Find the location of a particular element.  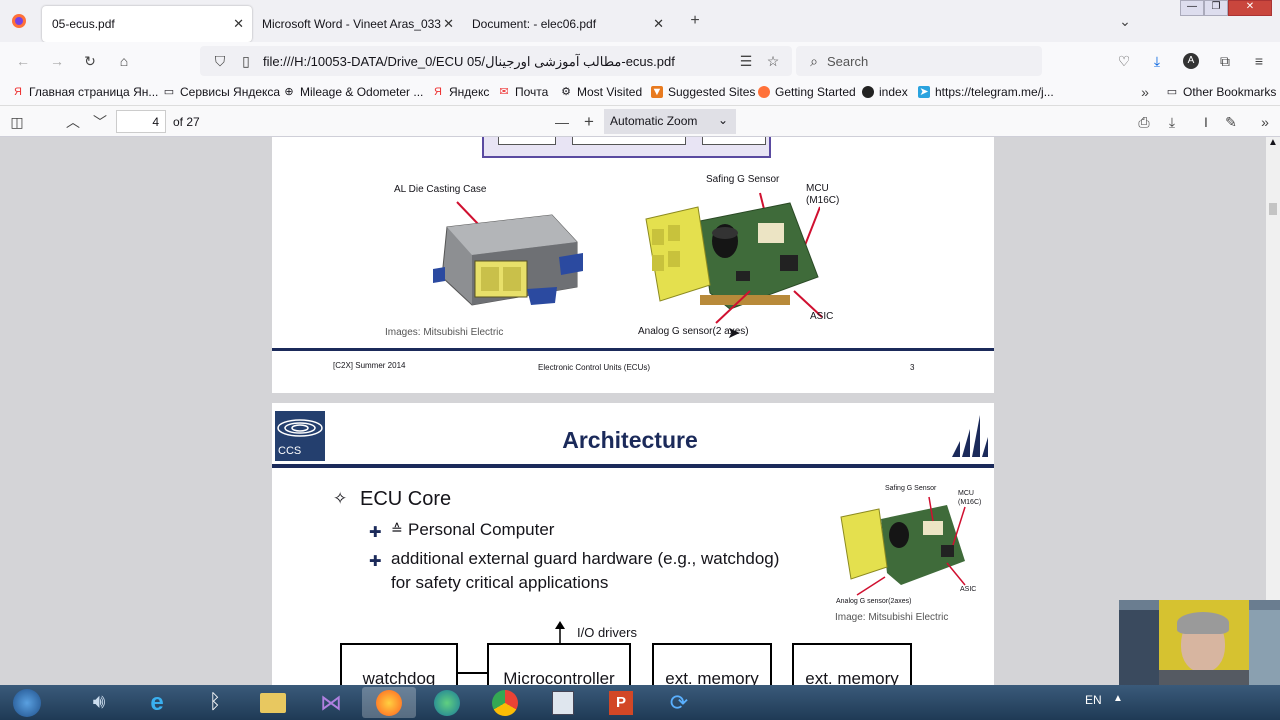

taskbar-editor is located at coordinates (563, 702).